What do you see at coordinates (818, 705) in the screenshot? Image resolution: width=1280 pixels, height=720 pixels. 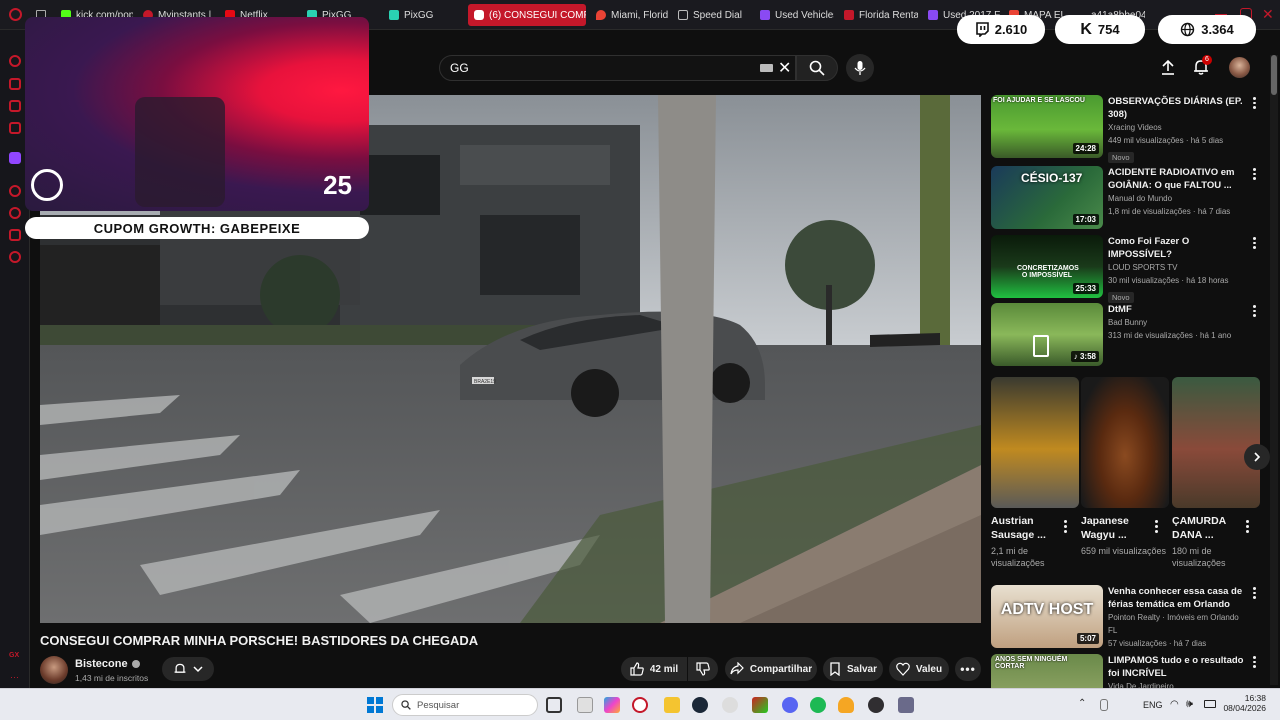 I see `spotify-icon` at bounding box center [818, 705].